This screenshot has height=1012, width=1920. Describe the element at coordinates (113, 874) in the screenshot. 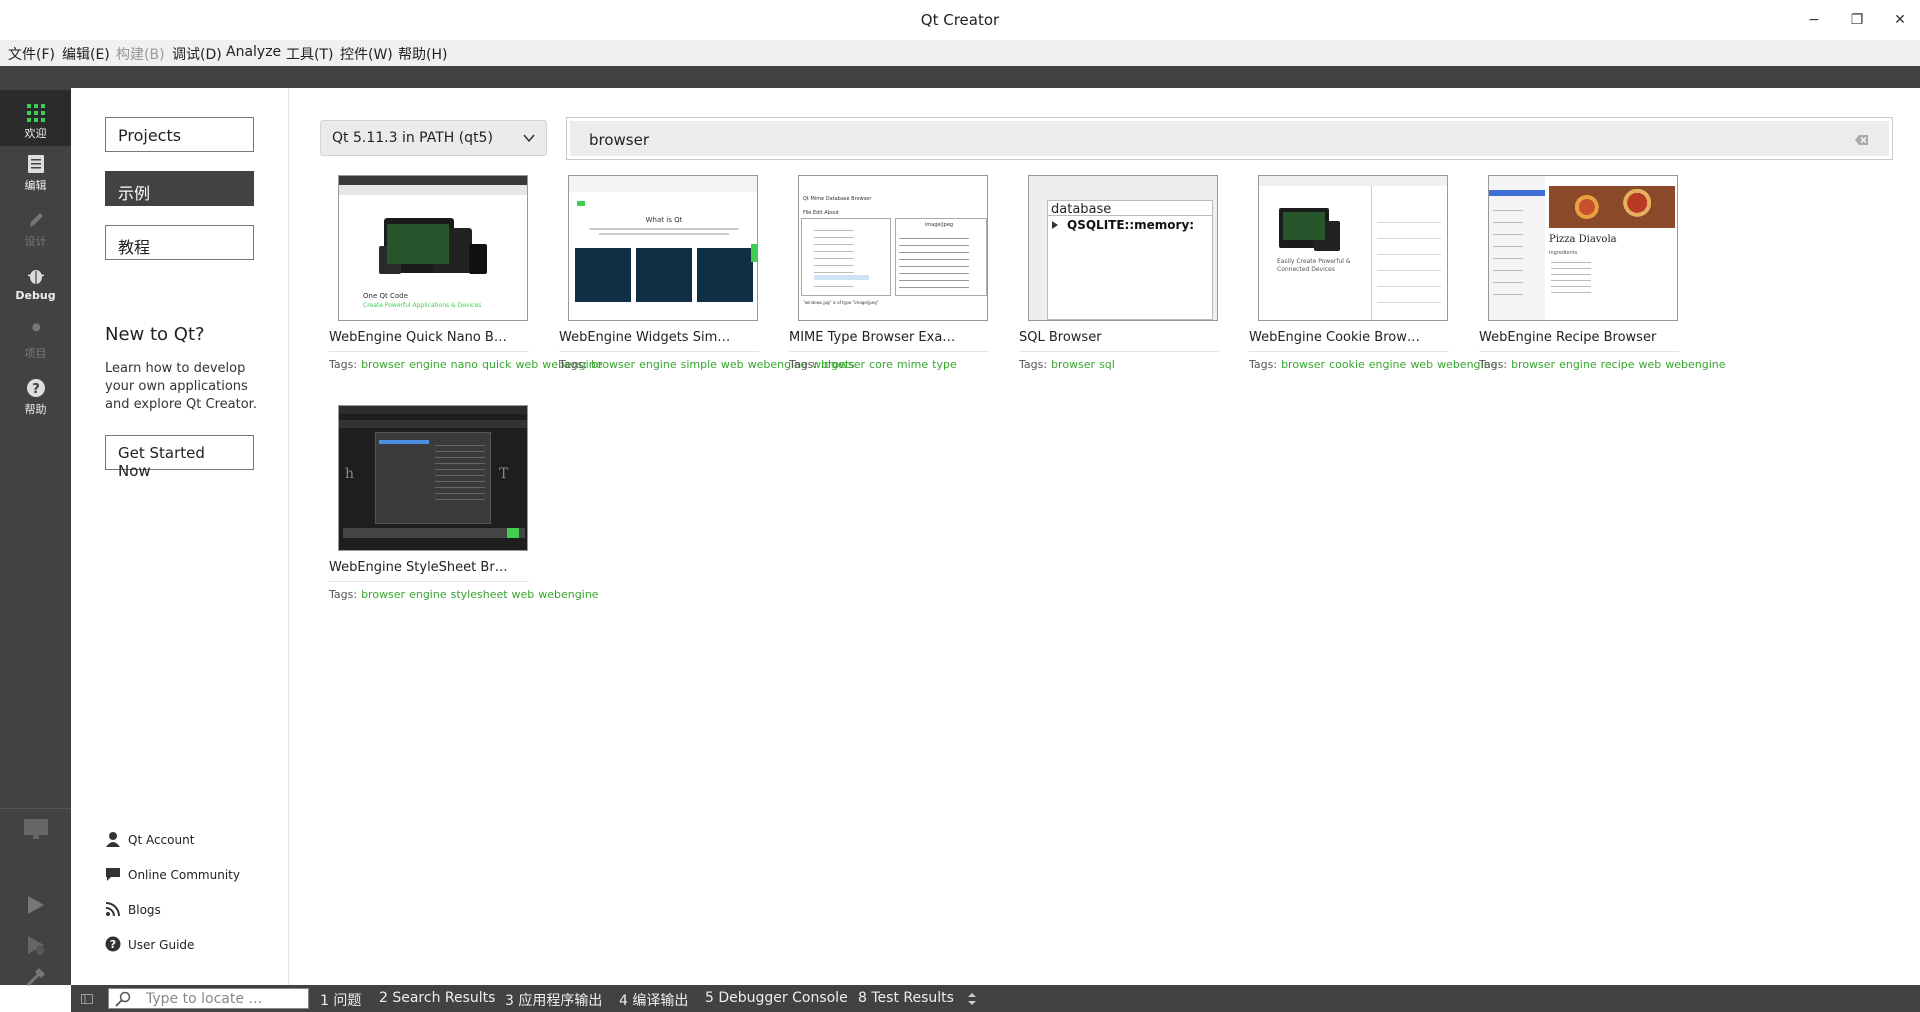

I see `chat-icon` at that location.